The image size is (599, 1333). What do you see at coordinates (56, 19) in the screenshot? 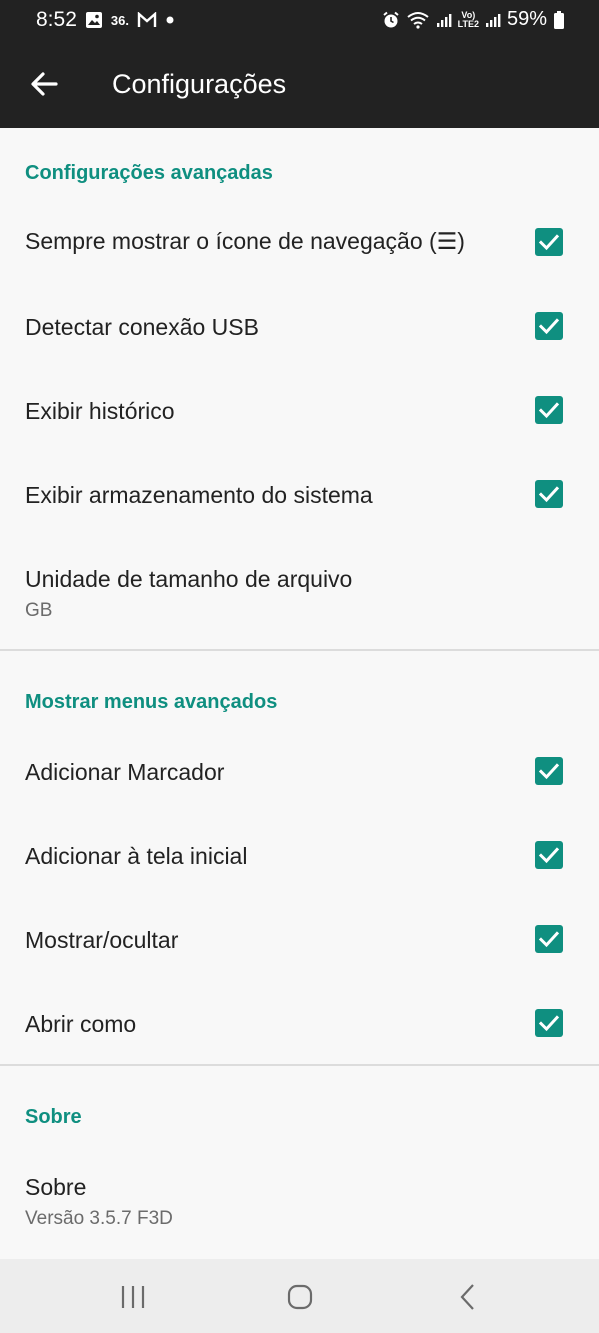
I see `status-time: 8:52` at bounding box center [56, 19].